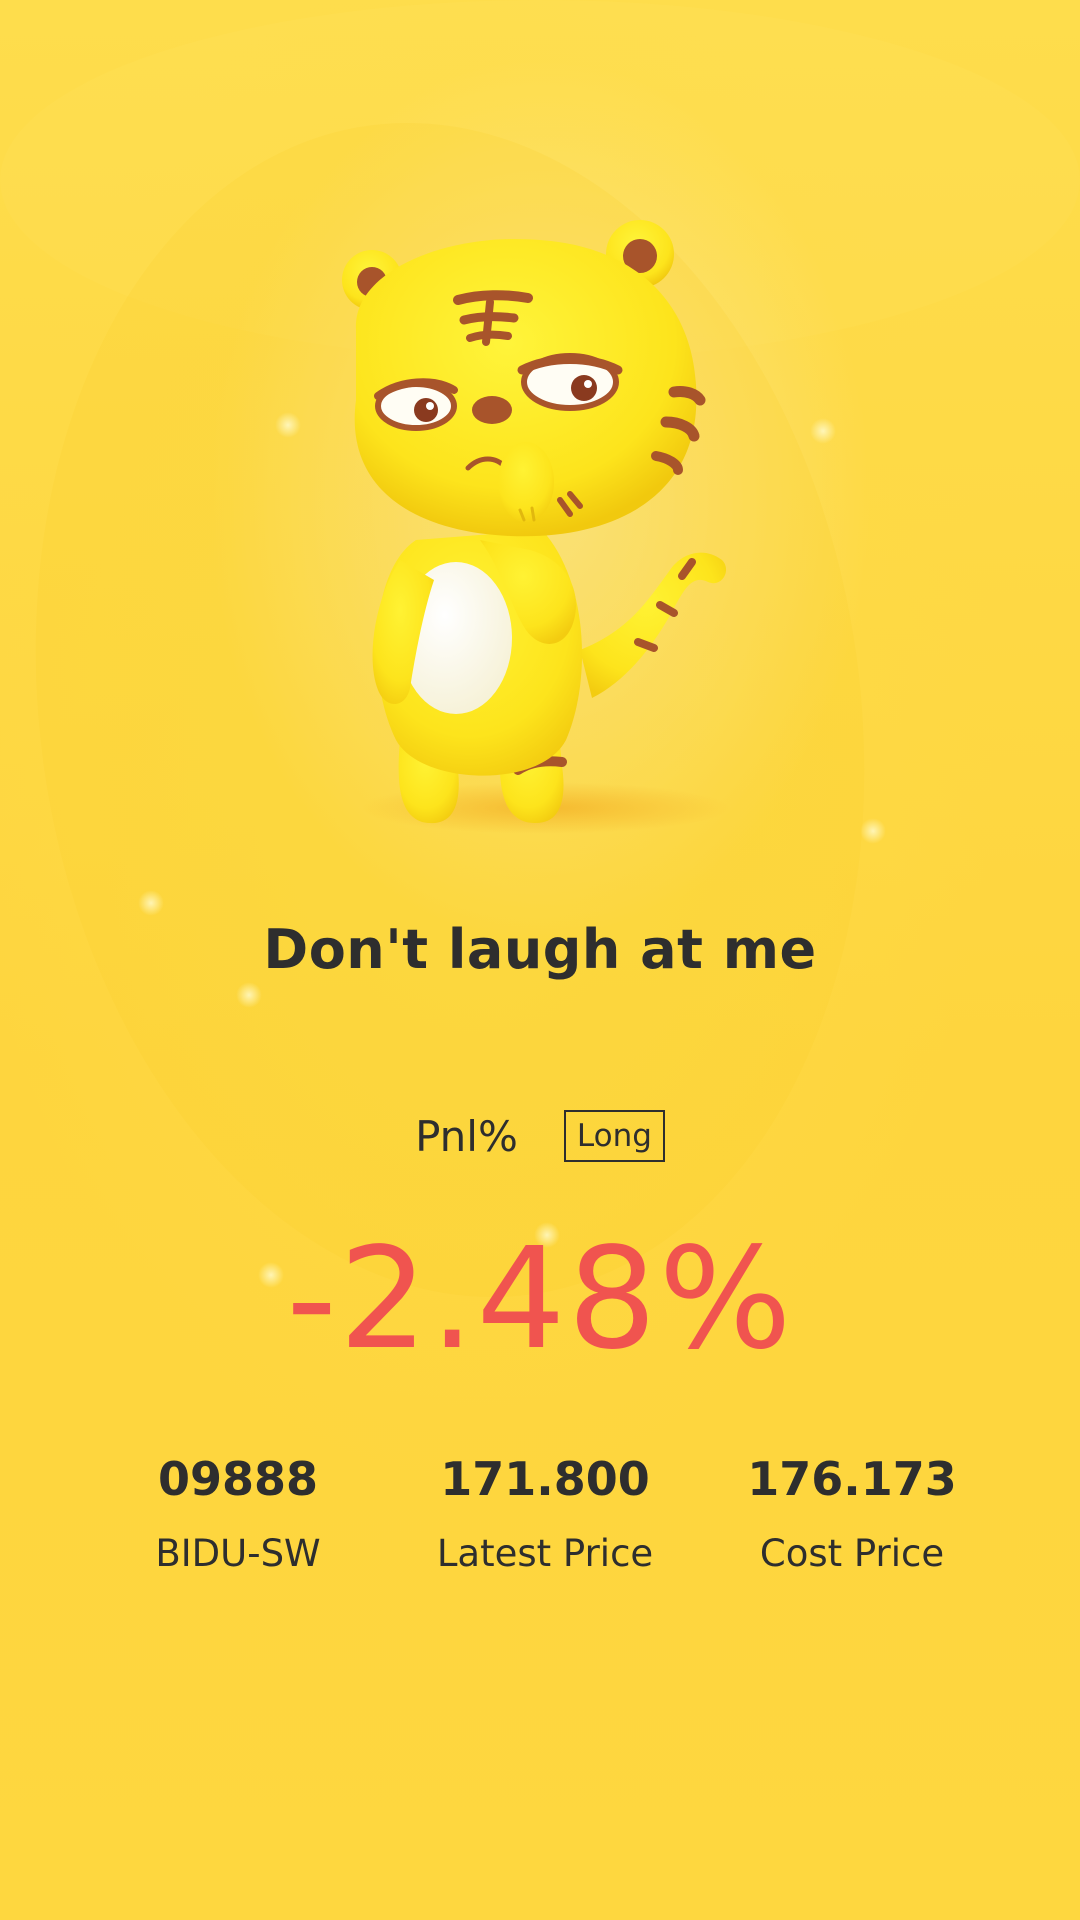 The height and width of the screenshot is (1920, 1080). I want to click on headline-text: Don't laugh at me, so click(540, 949).